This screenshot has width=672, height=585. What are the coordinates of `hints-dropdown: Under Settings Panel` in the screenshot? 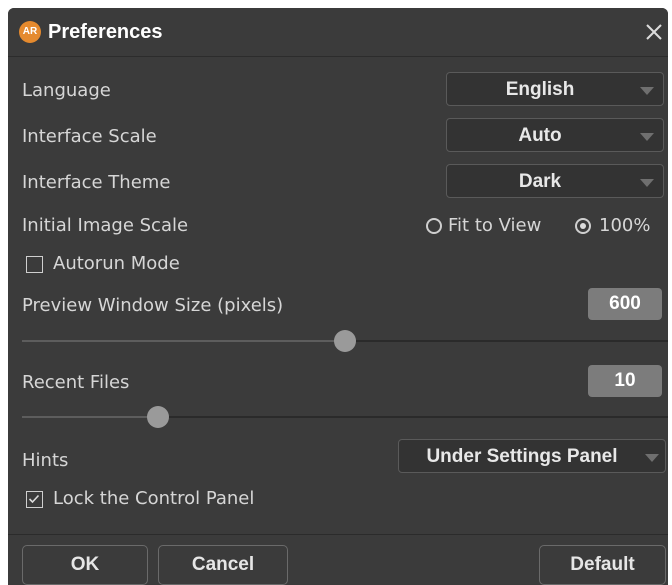 It's located at (532, 456).